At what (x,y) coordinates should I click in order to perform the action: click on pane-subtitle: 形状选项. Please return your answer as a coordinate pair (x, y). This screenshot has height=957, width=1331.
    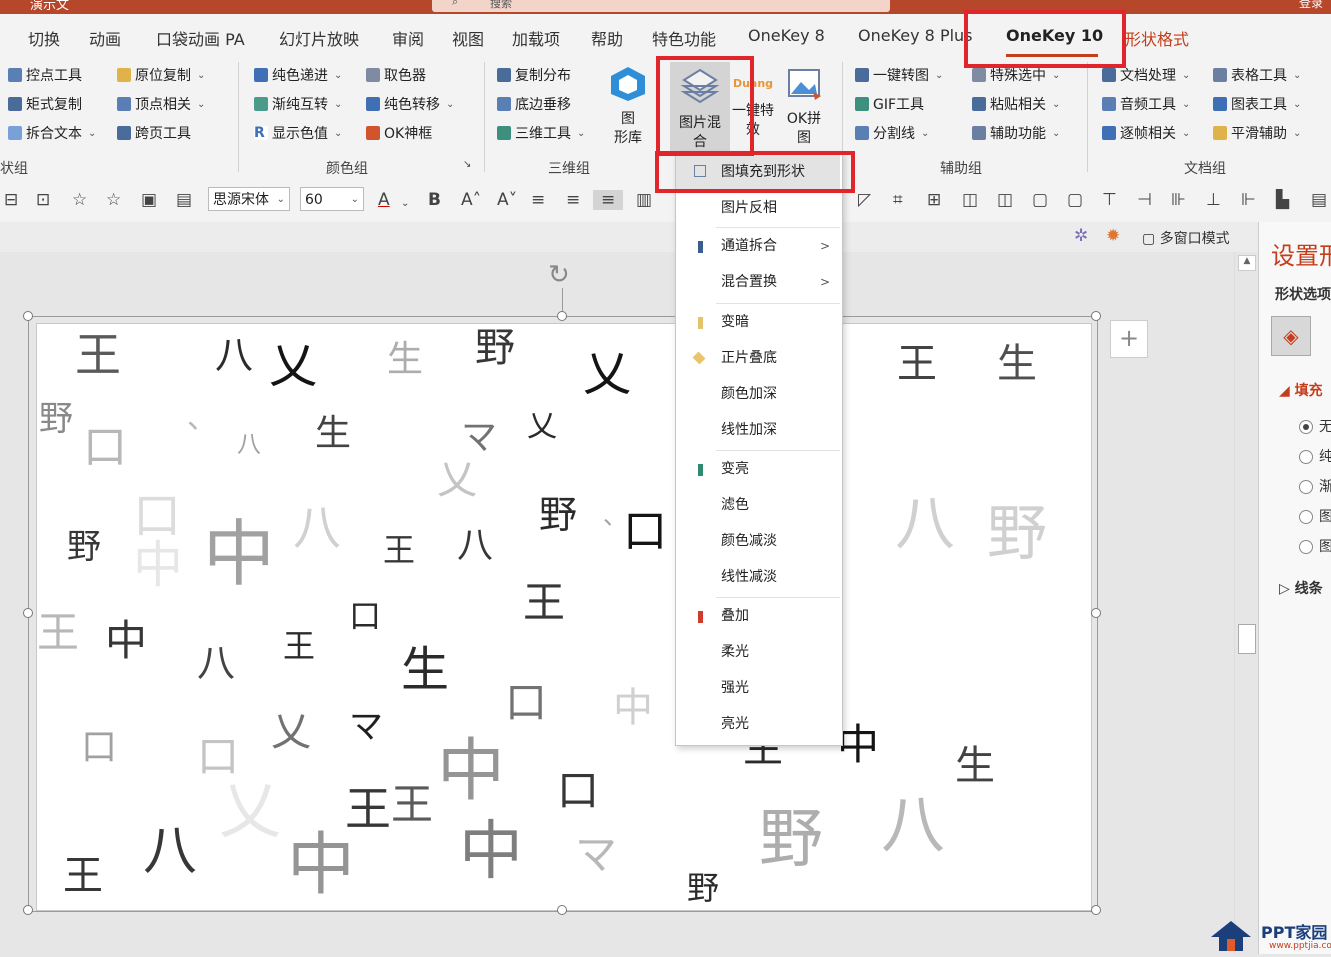
    Looking at the image, I should click on (1303, 294).